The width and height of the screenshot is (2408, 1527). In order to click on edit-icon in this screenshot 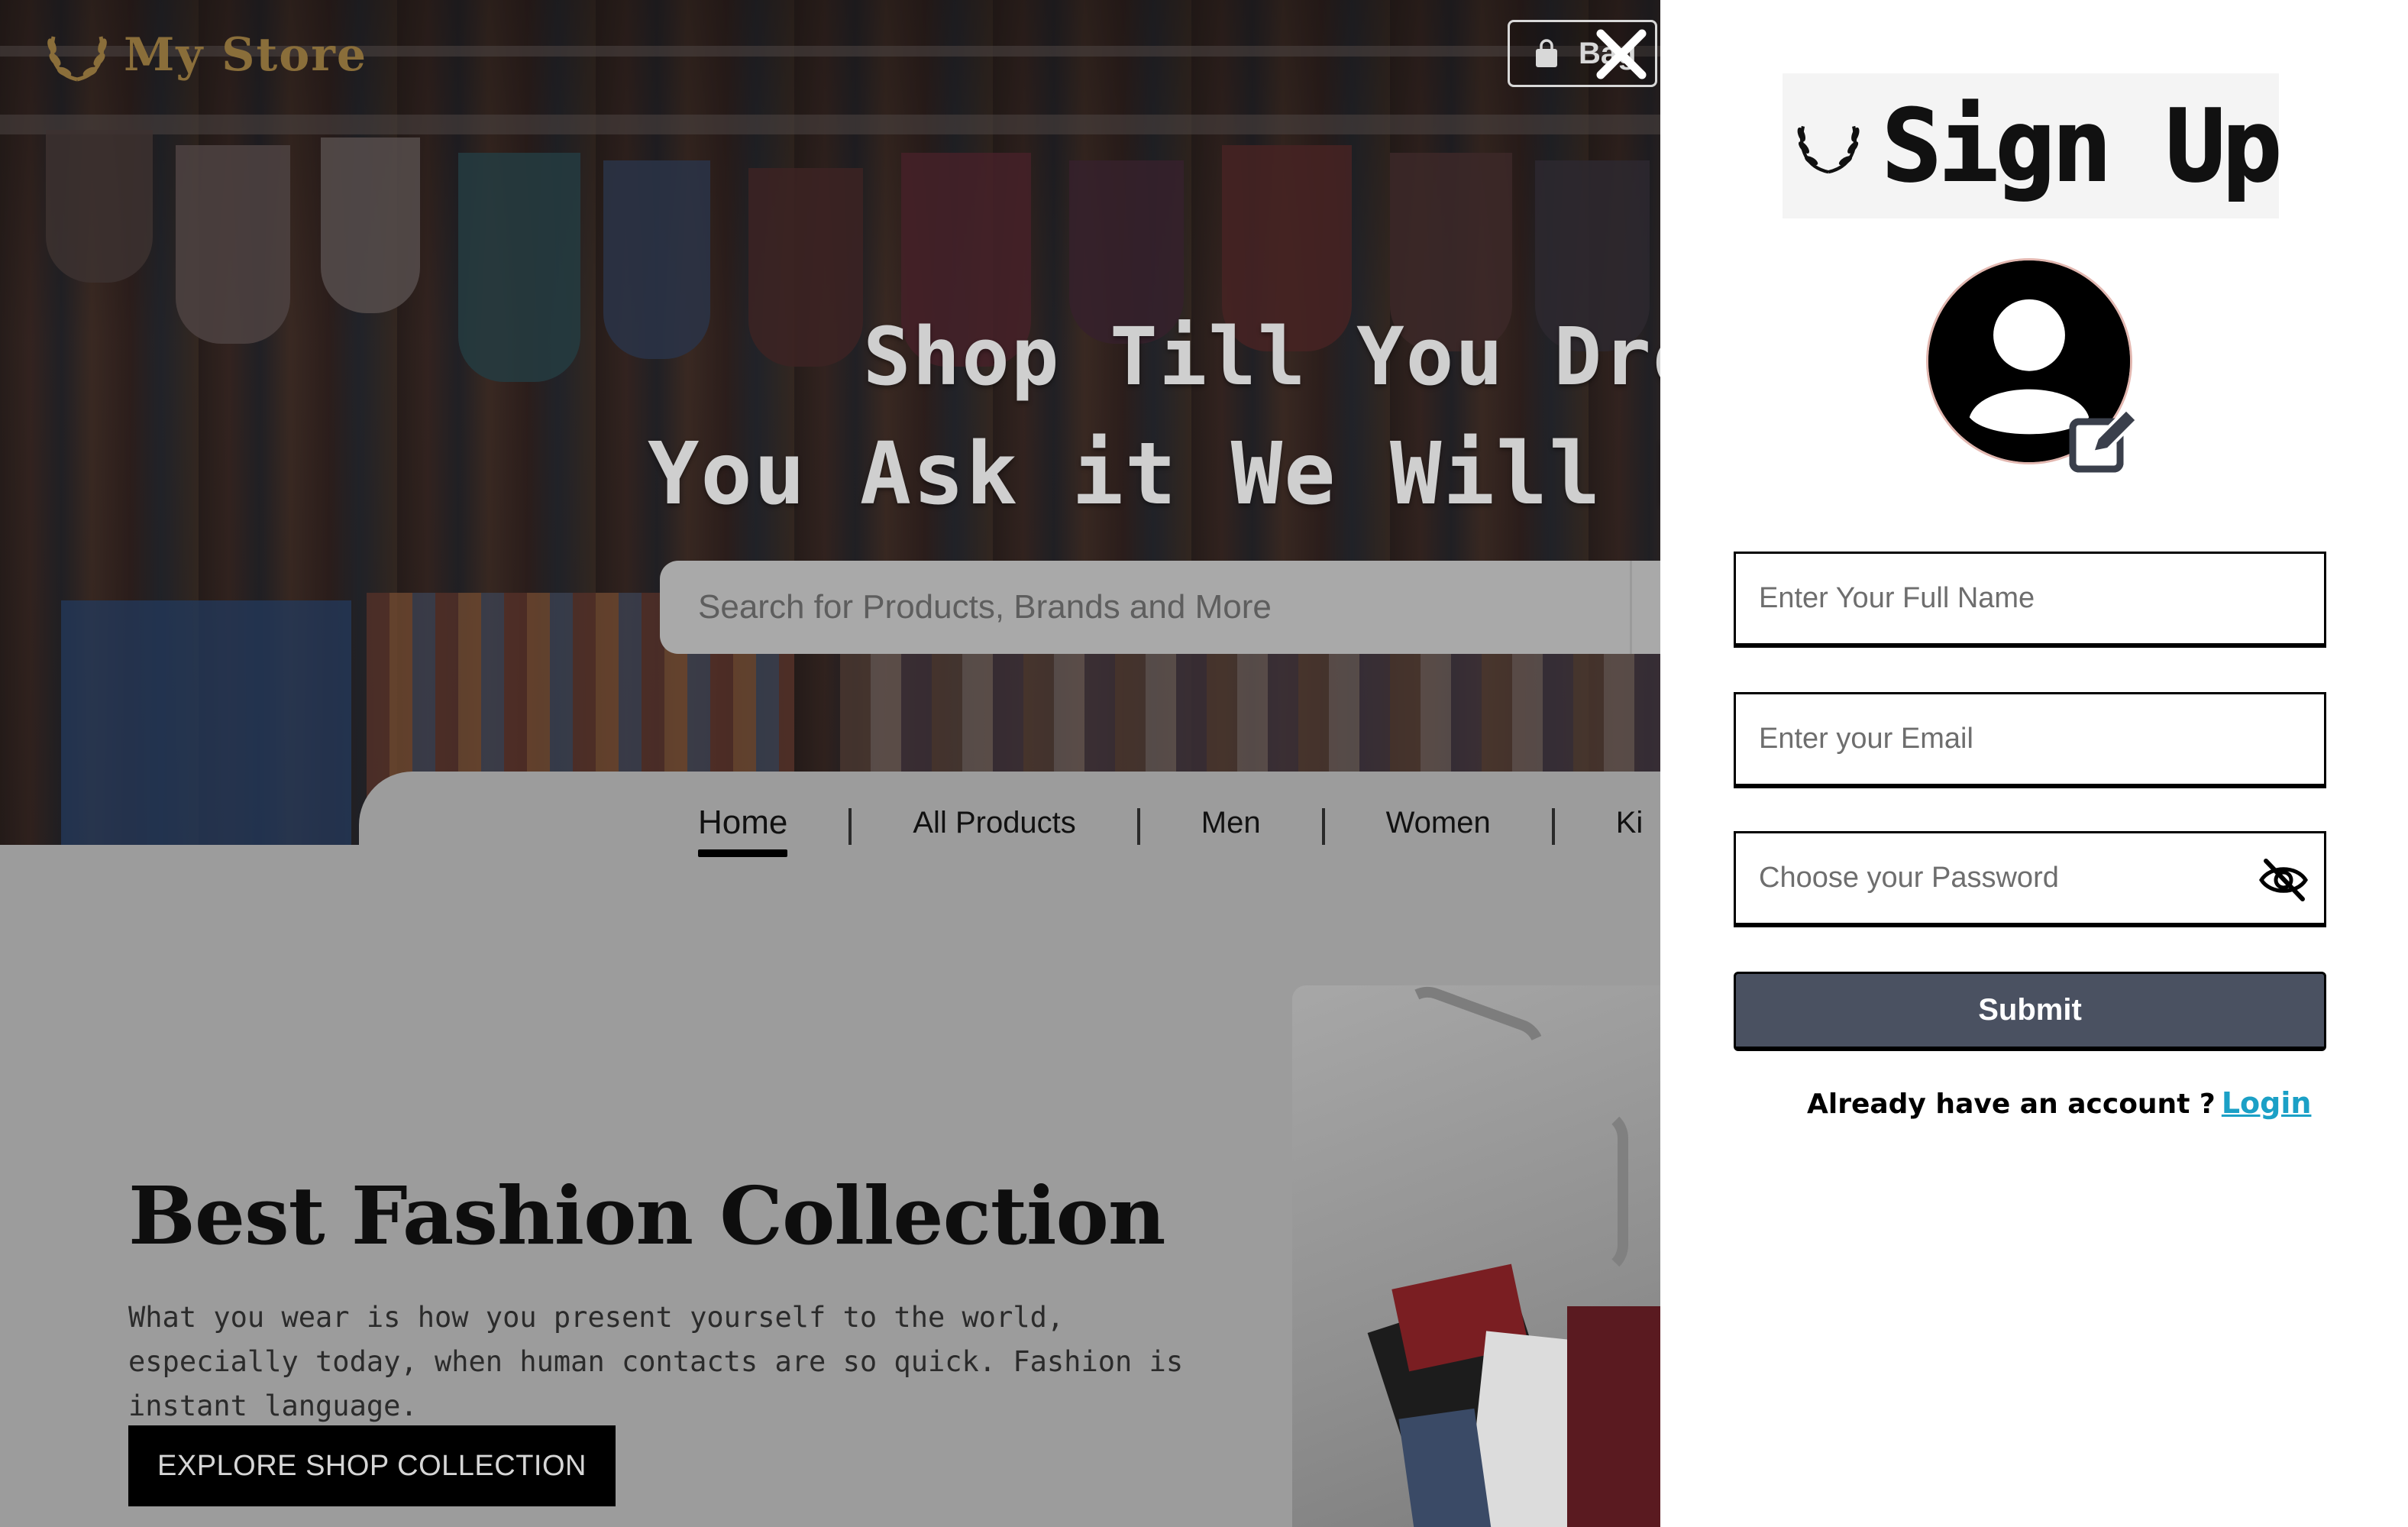, I will do `click(2104, 440)`.